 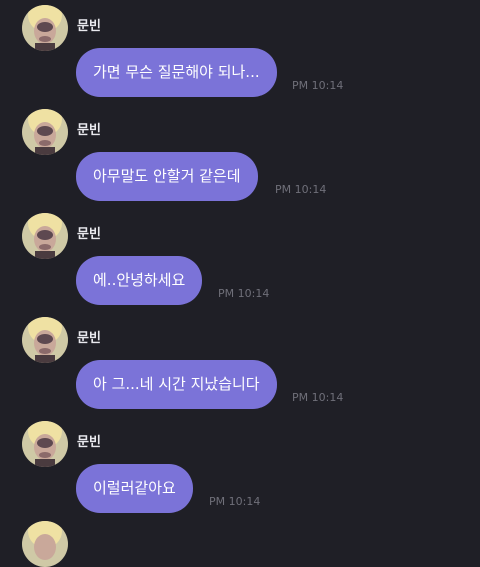 What do you see at coordinates (167, 176) in the screenshot?
I see `message-bubble: 아무말도 안할거 같은데` at bounding box center [167, 176].